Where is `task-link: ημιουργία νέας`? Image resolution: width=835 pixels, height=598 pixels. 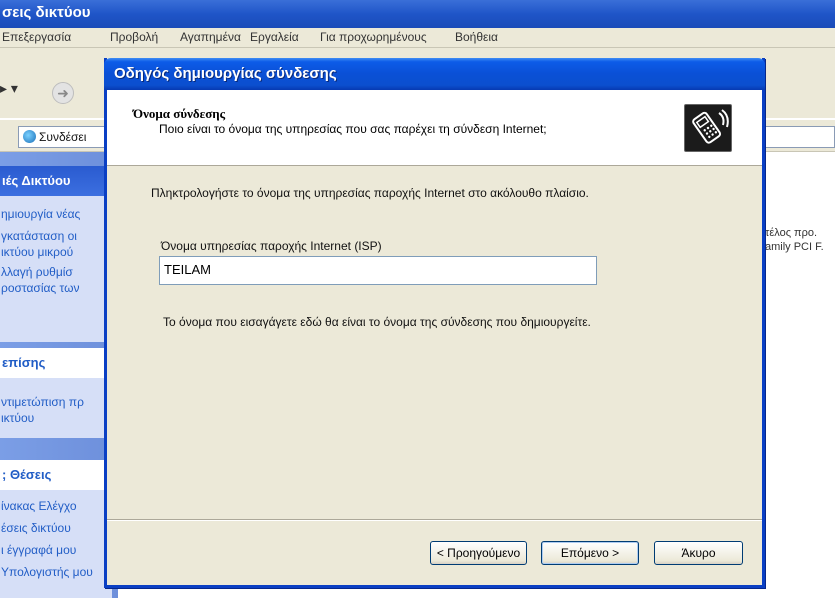 task-link: ημιουργία νέας is located at coordinates (40, 214).